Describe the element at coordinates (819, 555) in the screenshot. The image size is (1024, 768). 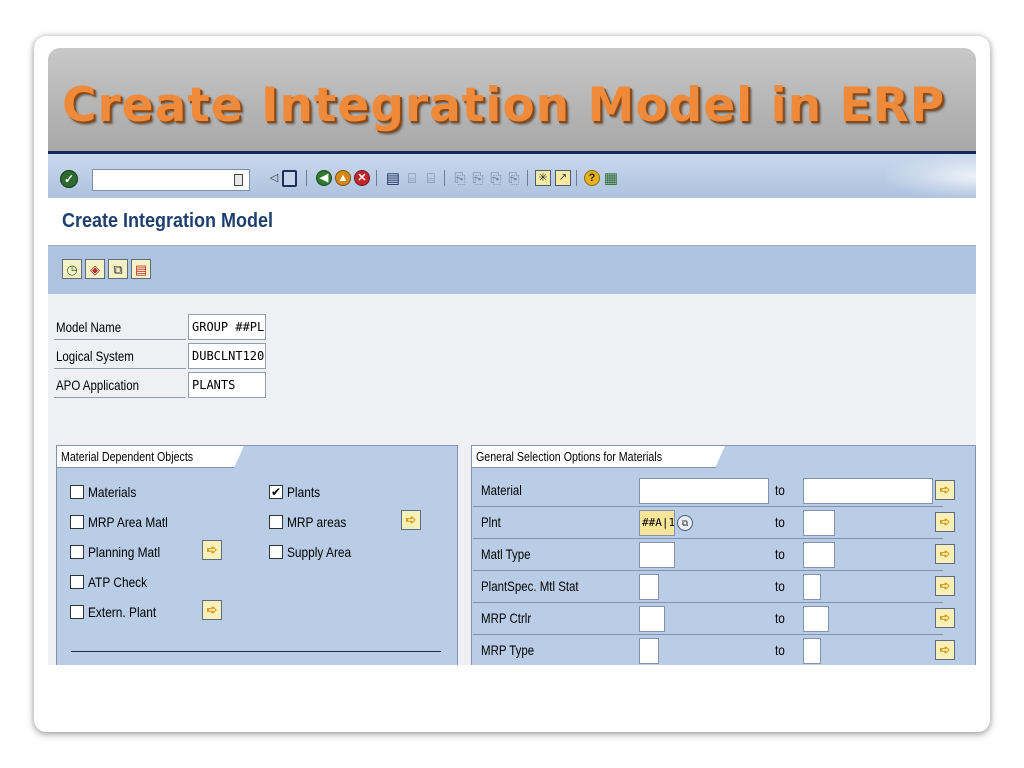
I see `matl-type-to-field` at that location.